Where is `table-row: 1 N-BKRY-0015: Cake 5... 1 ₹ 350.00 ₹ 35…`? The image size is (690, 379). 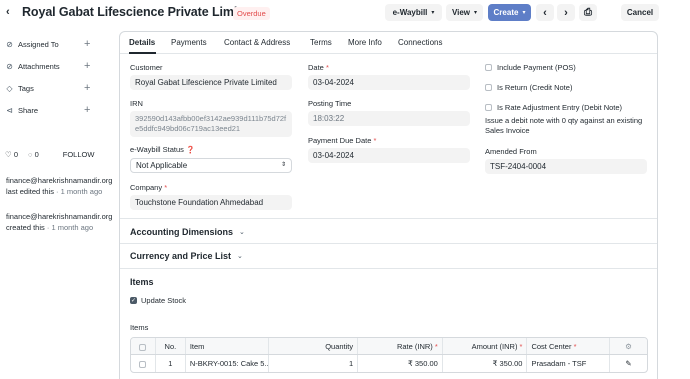 table-row: 1 N-BKRY-0015: Cake 5... 1 ₹ 350.00 ₹ 35… is located at coordinates (389, 363).